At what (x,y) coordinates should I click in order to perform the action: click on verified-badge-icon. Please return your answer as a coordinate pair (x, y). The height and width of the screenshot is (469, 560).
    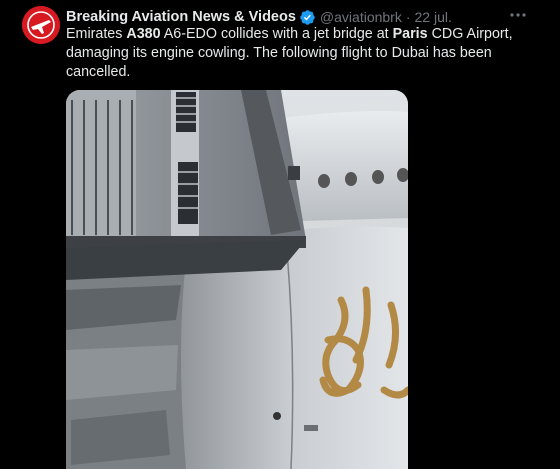
    Looking at the image, I should click on (307, 17).